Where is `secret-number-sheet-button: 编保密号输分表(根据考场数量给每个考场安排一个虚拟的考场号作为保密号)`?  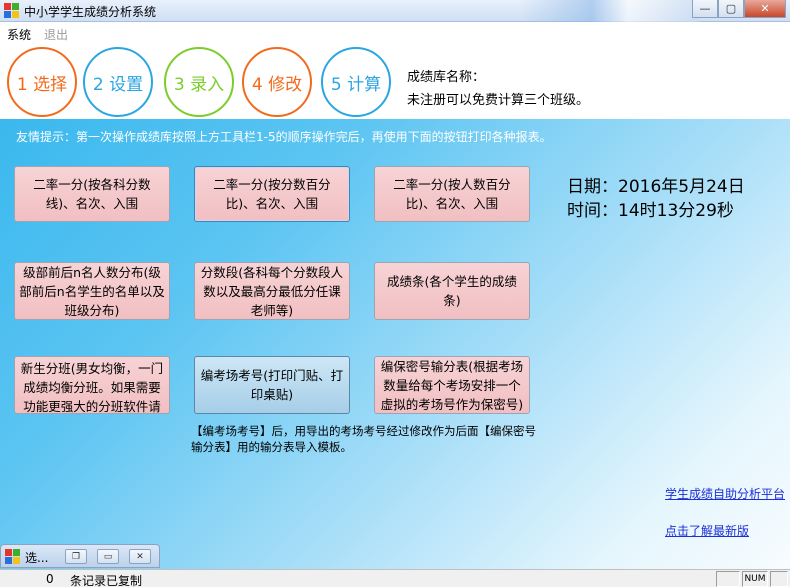 secret-number-sheet-button: 编保密号输分表(根据考场数量给每个考场安排一个虚拟的考场号作为保密号) is located at coordinates (452, 385).